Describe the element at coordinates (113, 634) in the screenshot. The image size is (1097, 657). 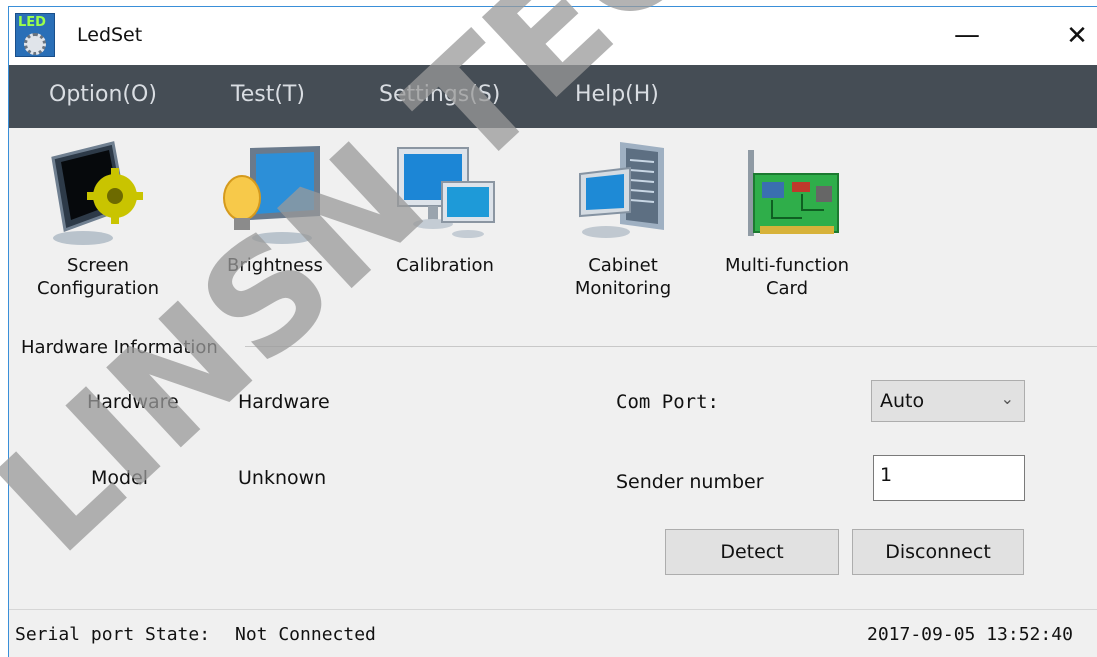
I see `serial-port-state-label: Serial port State:` at that location.